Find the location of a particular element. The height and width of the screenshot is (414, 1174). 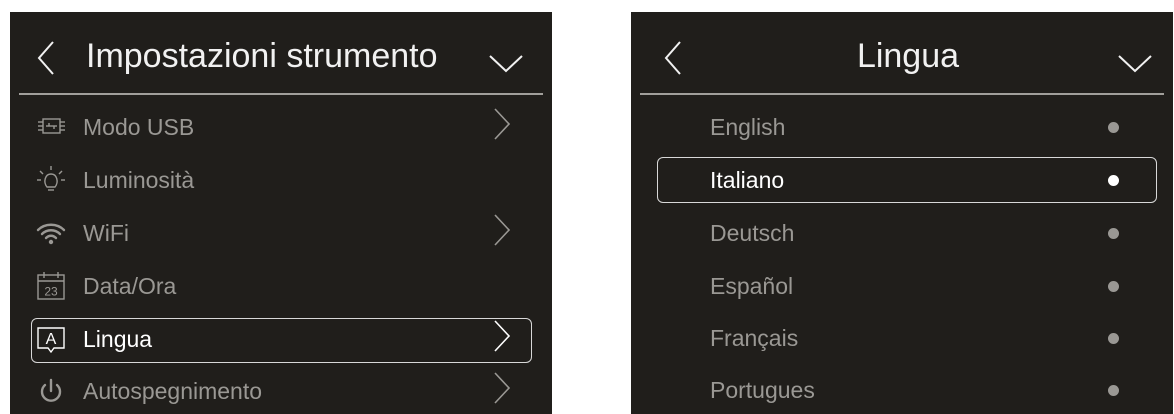

menu-item-brightness: Luminosità is located at coordinates (281, 180).